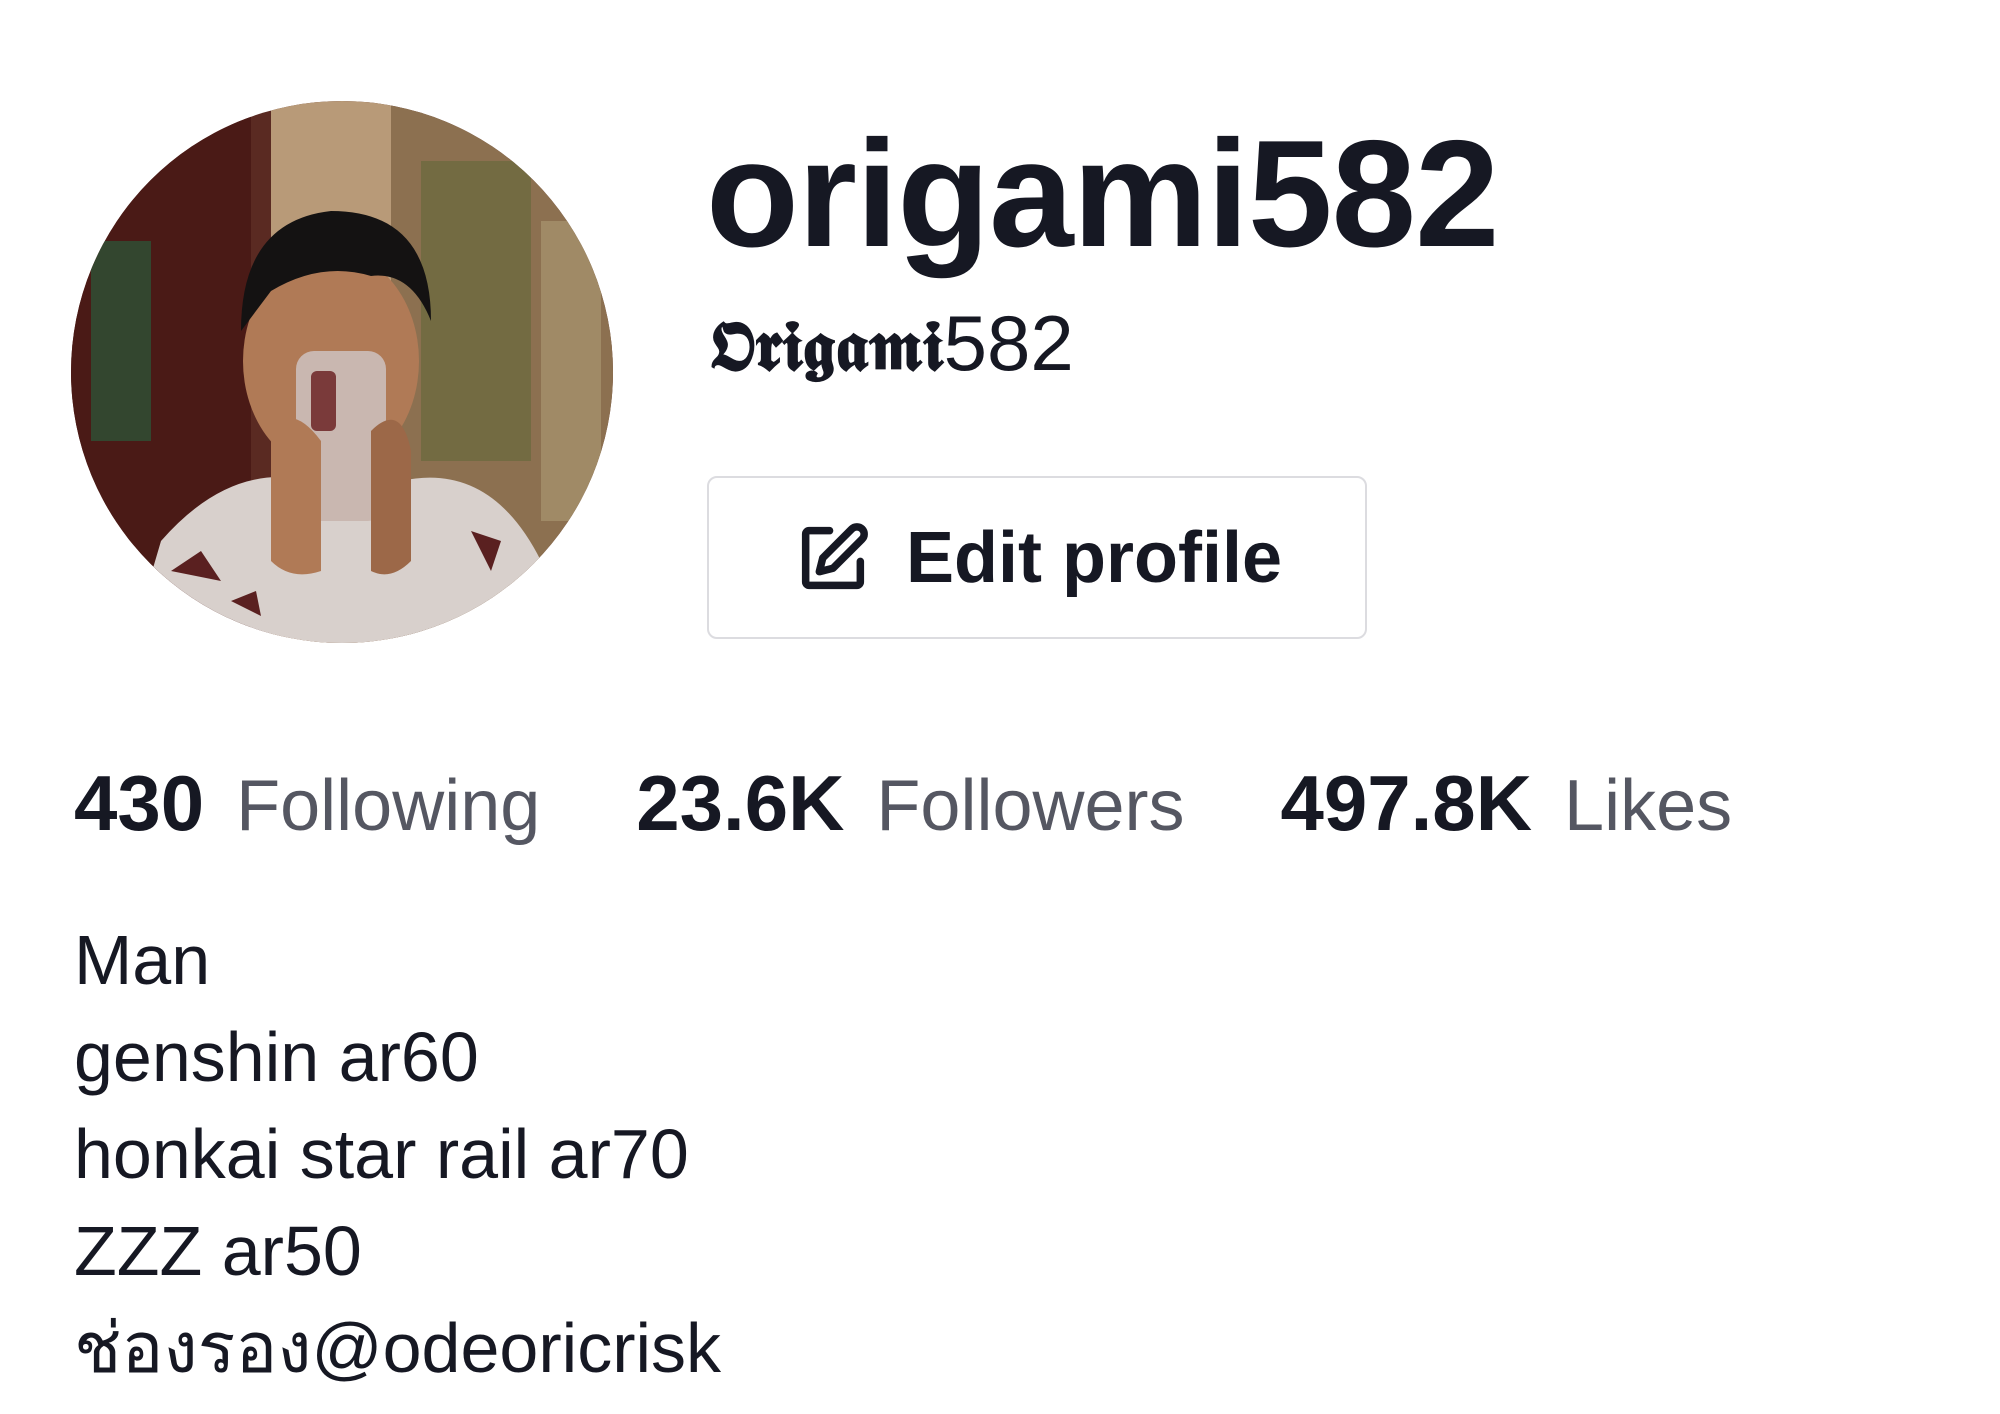  I want to click on edit-profile-button: Edit profile, so click(1037, 557).